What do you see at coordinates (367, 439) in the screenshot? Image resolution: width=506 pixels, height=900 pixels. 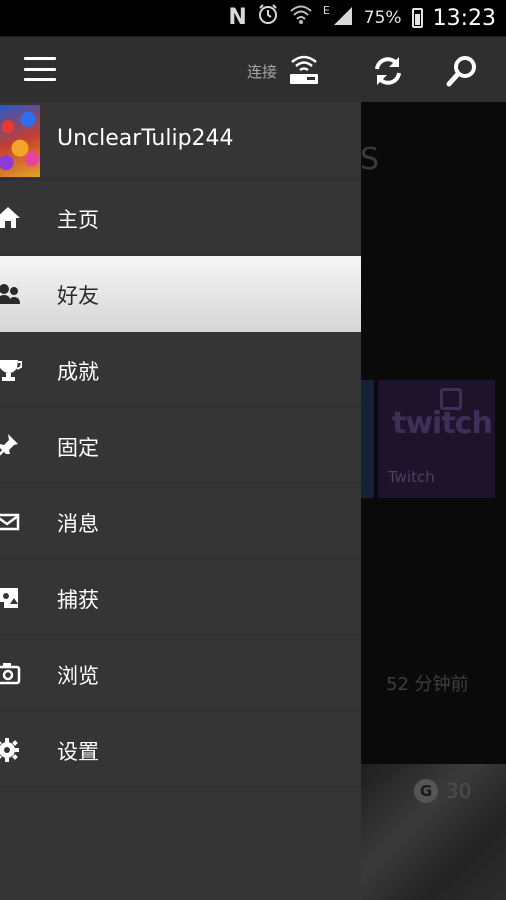 I see `background-tile` at bounding box center [367, 439].